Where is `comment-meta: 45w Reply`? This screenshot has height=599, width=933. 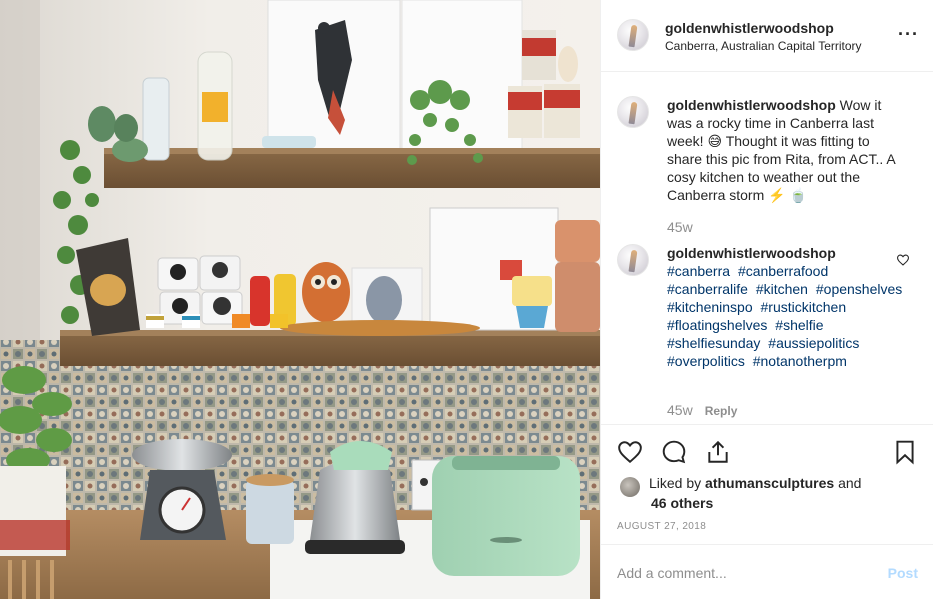 comment-meta: 45w Reply is located at coordinates (702, 410).